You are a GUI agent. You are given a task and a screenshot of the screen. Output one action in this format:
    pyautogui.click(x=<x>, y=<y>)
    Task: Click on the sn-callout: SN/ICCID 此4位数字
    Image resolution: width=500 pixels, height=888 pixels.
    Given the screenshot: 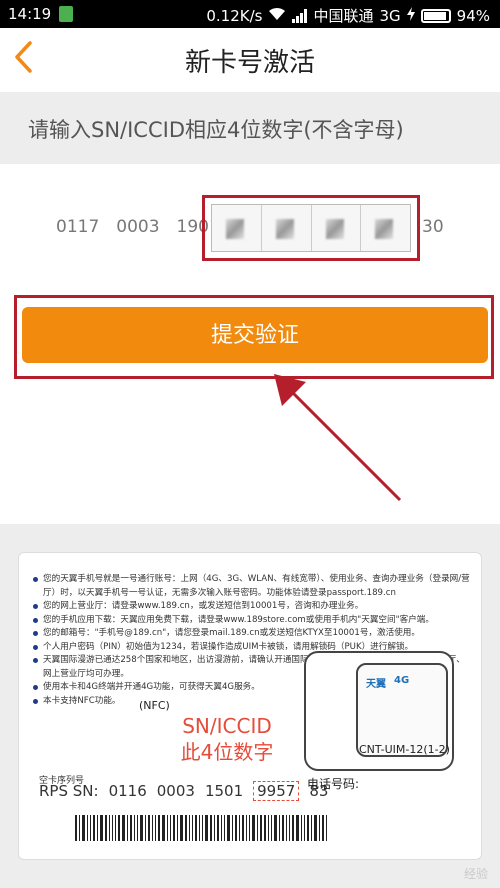 What is the action you would take?
    pyautogui.click(x=227, y=743)
    